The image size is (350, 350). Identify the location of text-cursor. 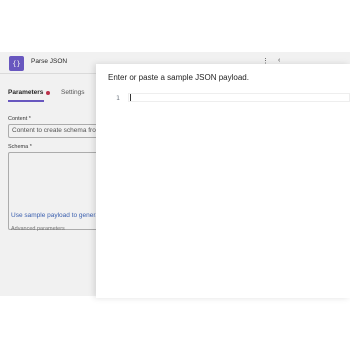
(130, 97).